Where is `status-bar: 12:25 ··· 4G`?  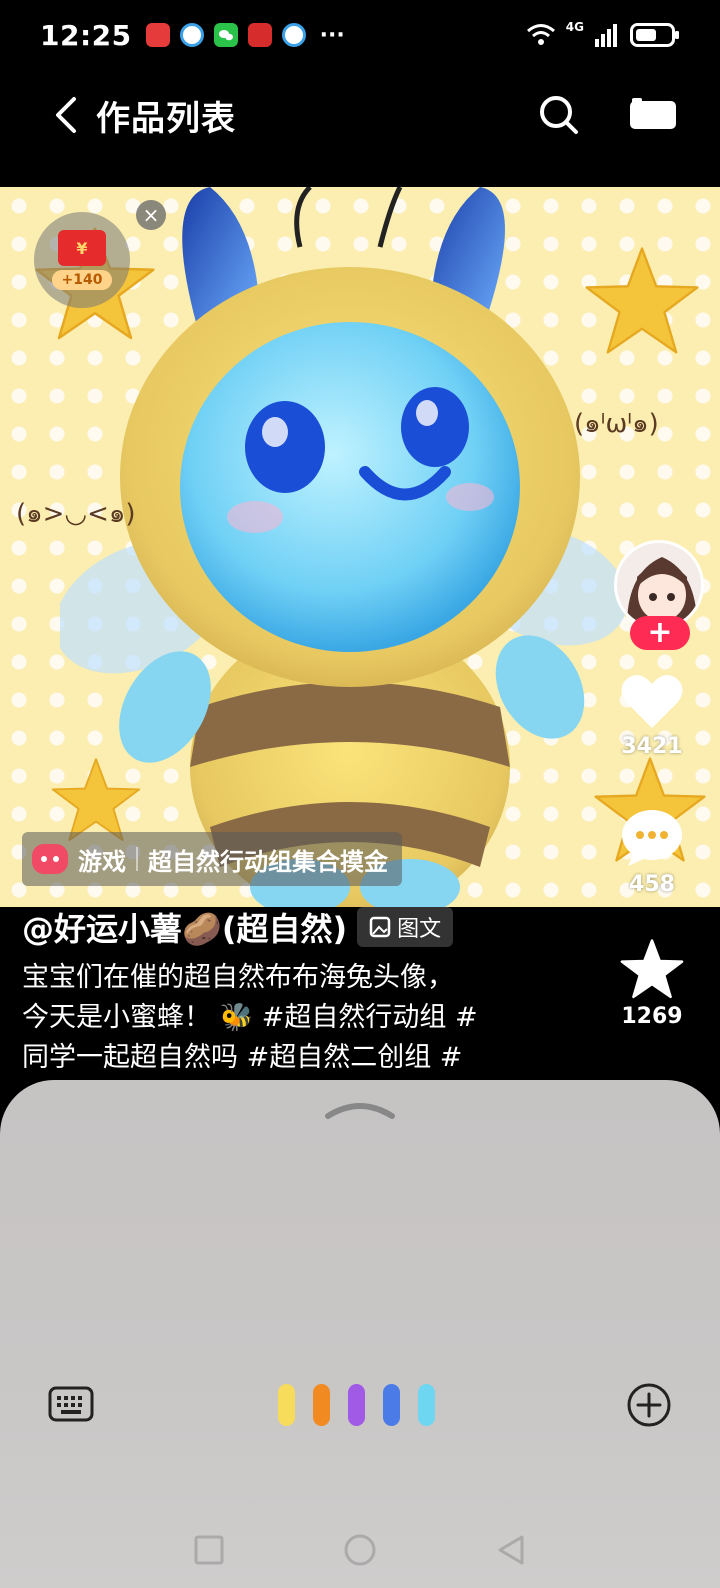 status-bar: 12:25 ··· 4G is located at coordinates (360, 35).